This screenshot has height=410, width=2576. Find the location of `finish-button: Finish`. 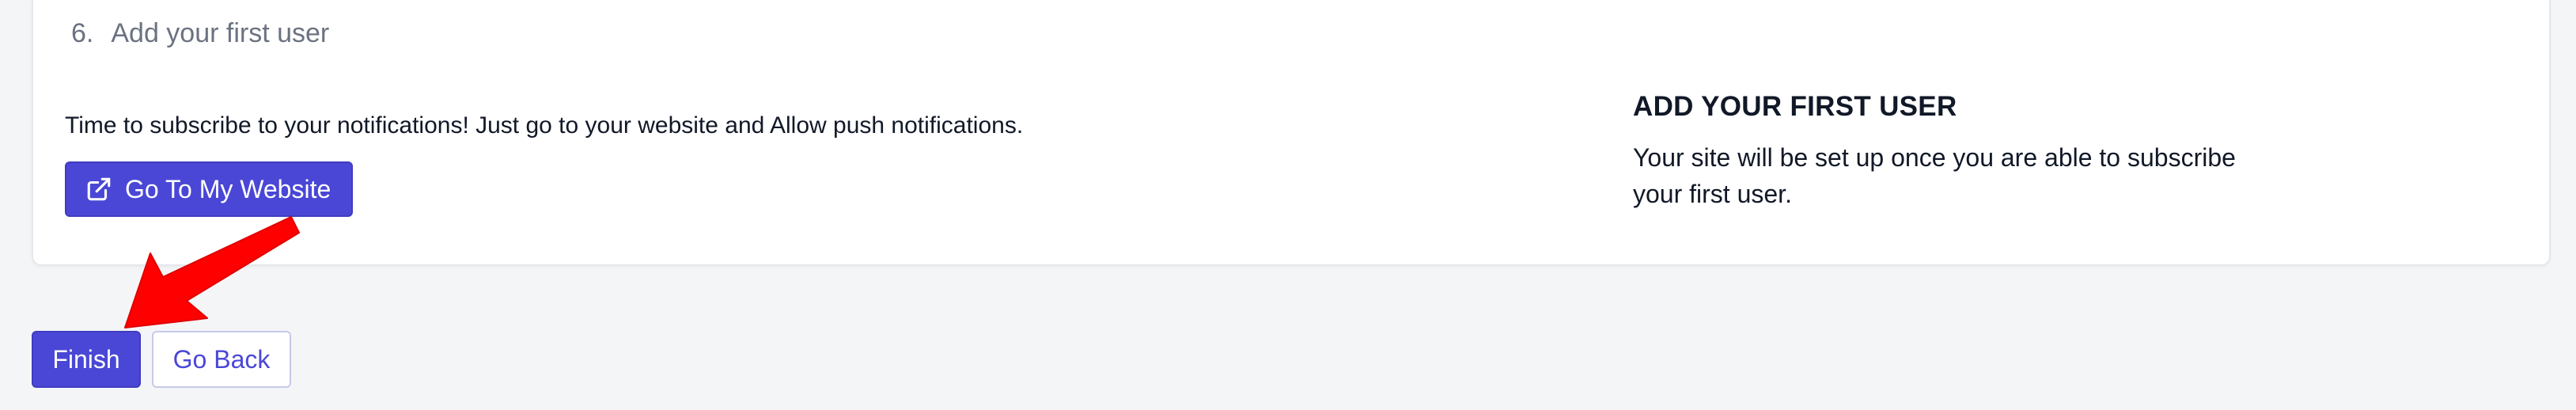

finish-button: Finish is located at coordinates (86, 359).